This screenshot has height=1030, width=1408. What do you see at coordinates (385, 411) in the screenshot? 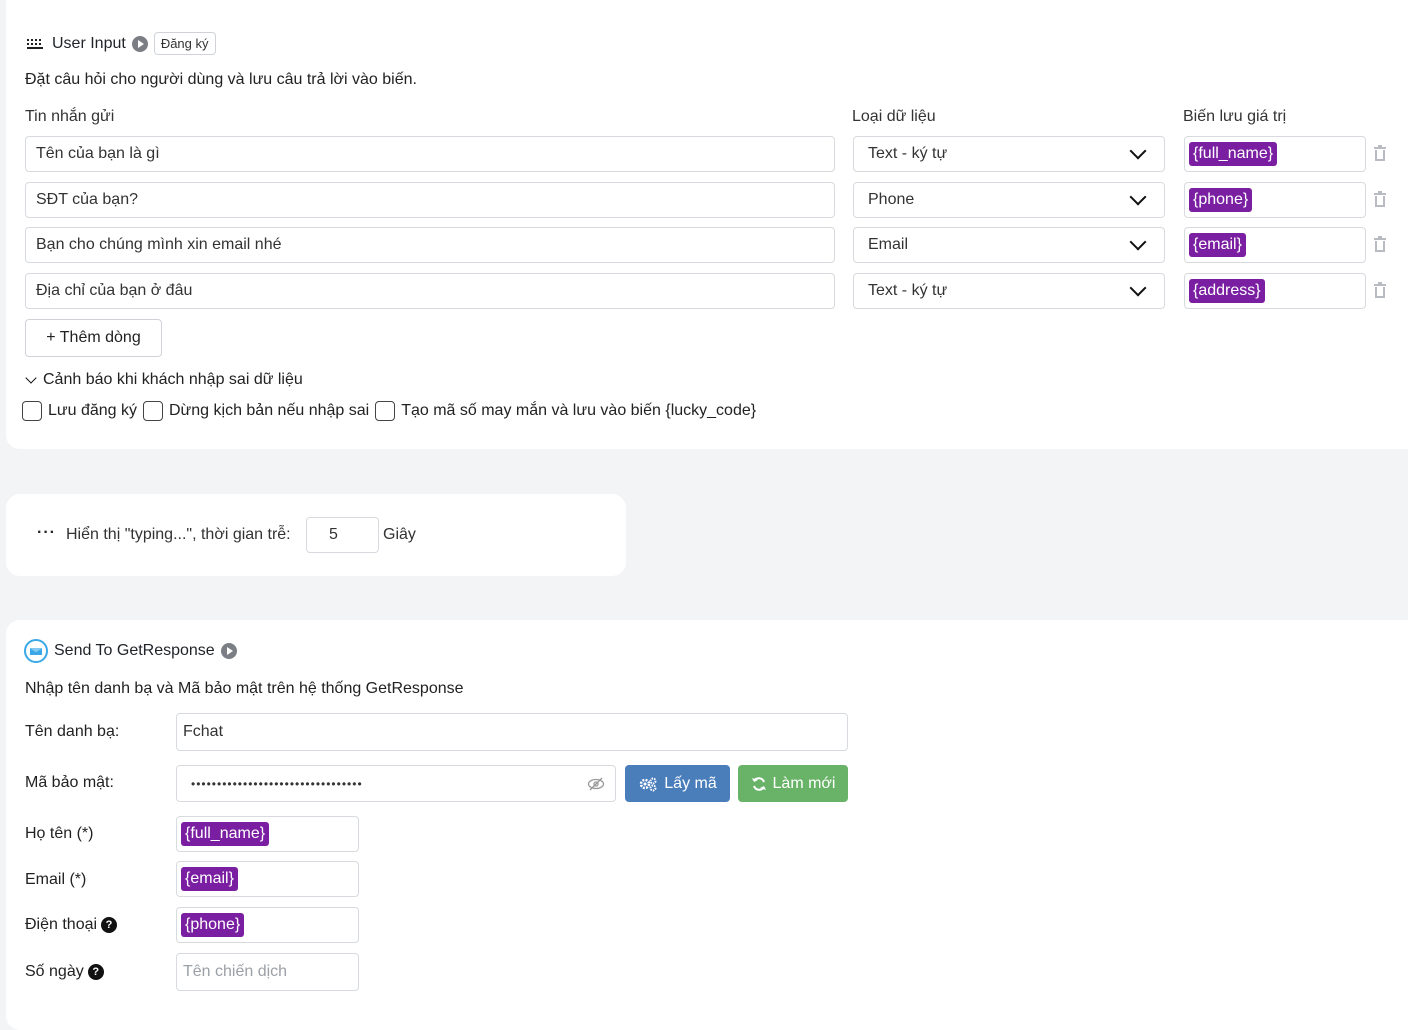
I see `lucky-code-checkbox` at bounding box center [385, 411].